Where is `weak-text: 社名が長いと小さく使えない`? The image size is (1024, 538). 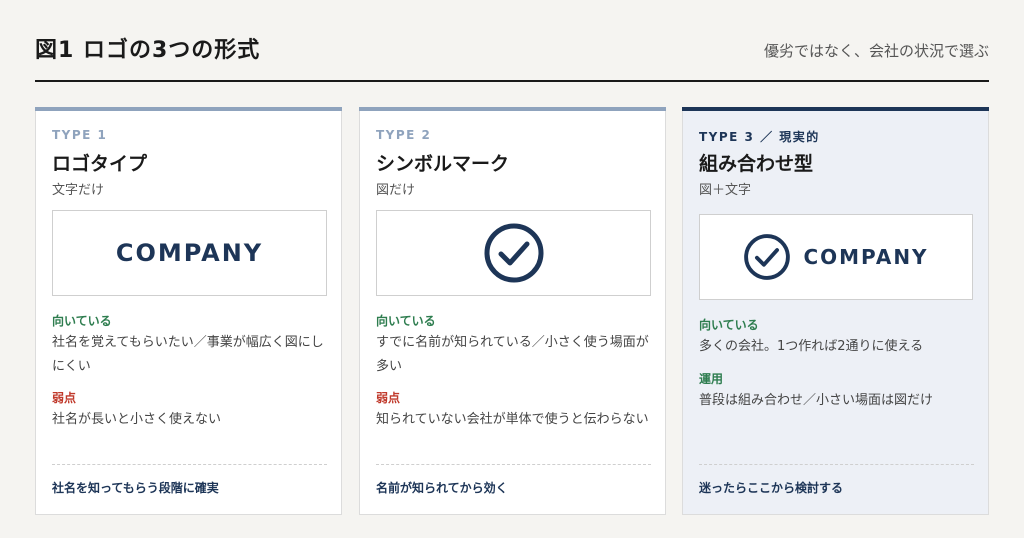
weak-text: 社名が長いと小さく使えない is located at coordinates (137, 419).